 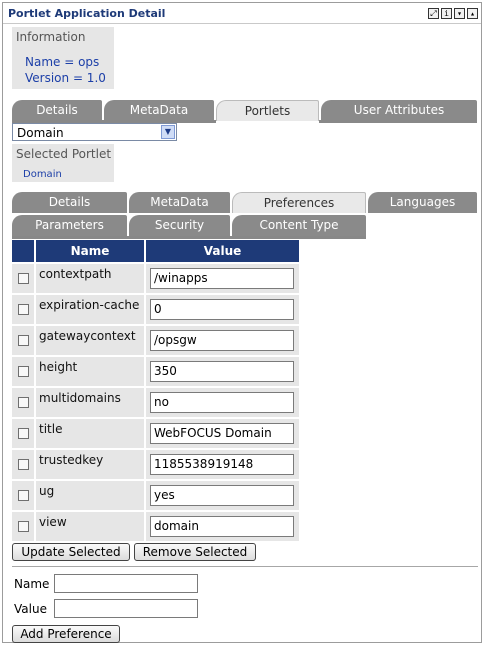 What do you see at coordinates (30, 609) in the screenshot?
I see `new-value-label: Value` at bounding box center [30, 609].